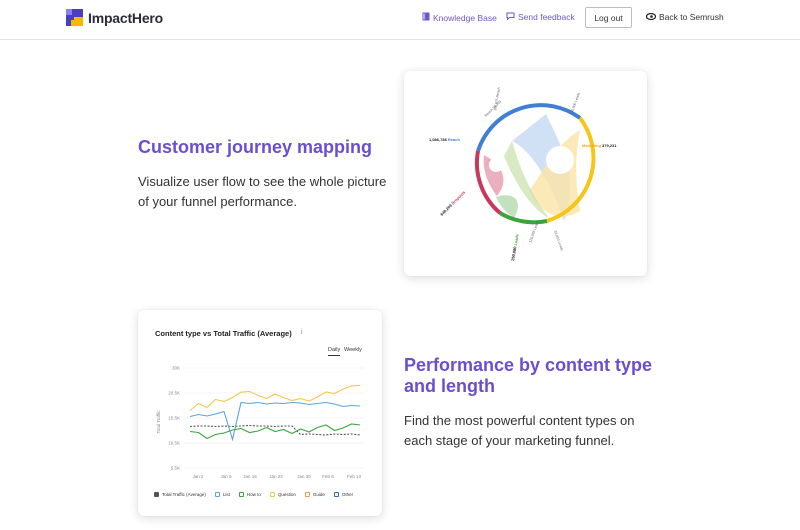 The image size is (800, 530). What do you see at coordinates (174, 418) in the screenshot?
I see `y-tick-label: 15.5K` at bounding box center [174, 418].